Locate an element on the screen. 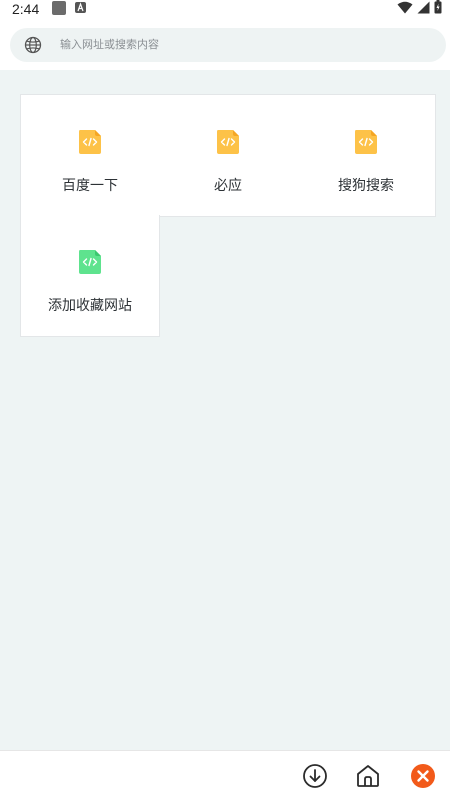  bookmark-tile-baidu: 百度一下 is located at coordinates (90, 155).